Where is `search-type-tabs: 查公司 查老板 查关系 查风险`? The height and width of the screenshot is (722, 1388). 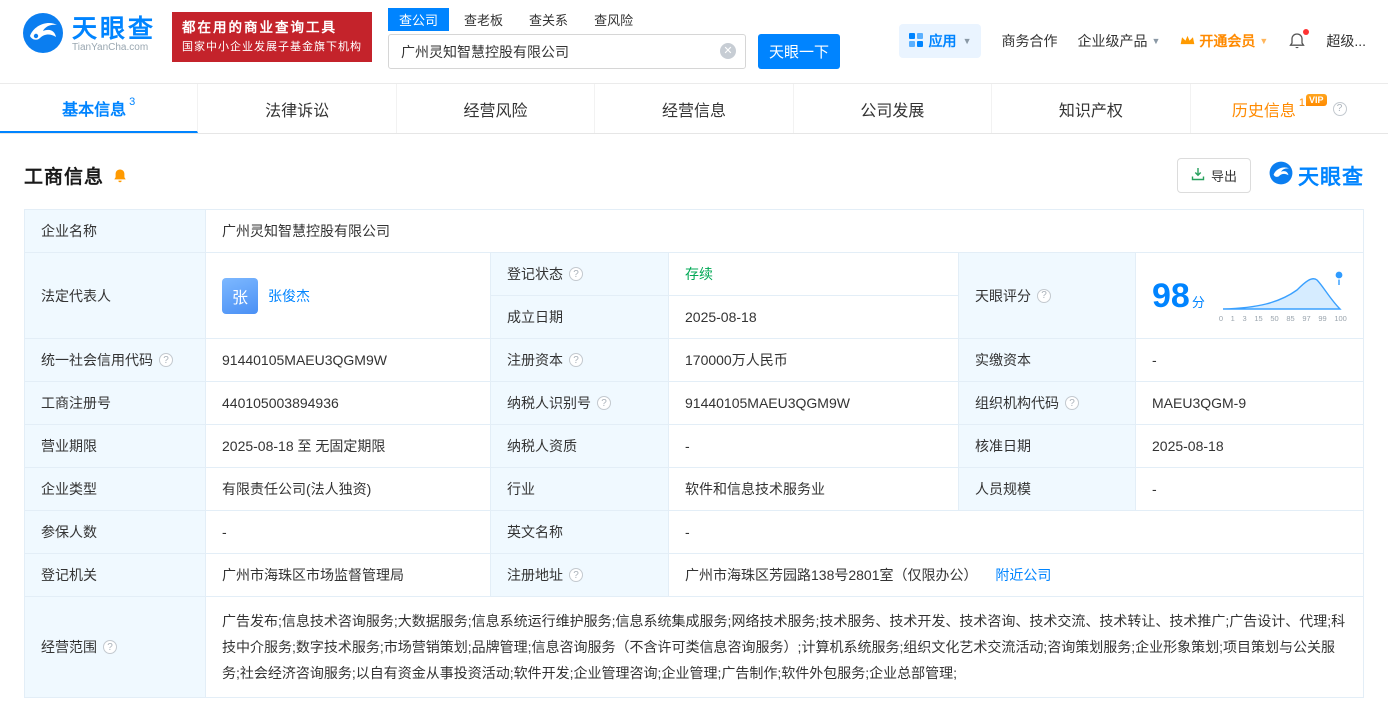
search-type-tabs: 查公司 查老板 查关系 查风险 is located at coordinates (614, 19).